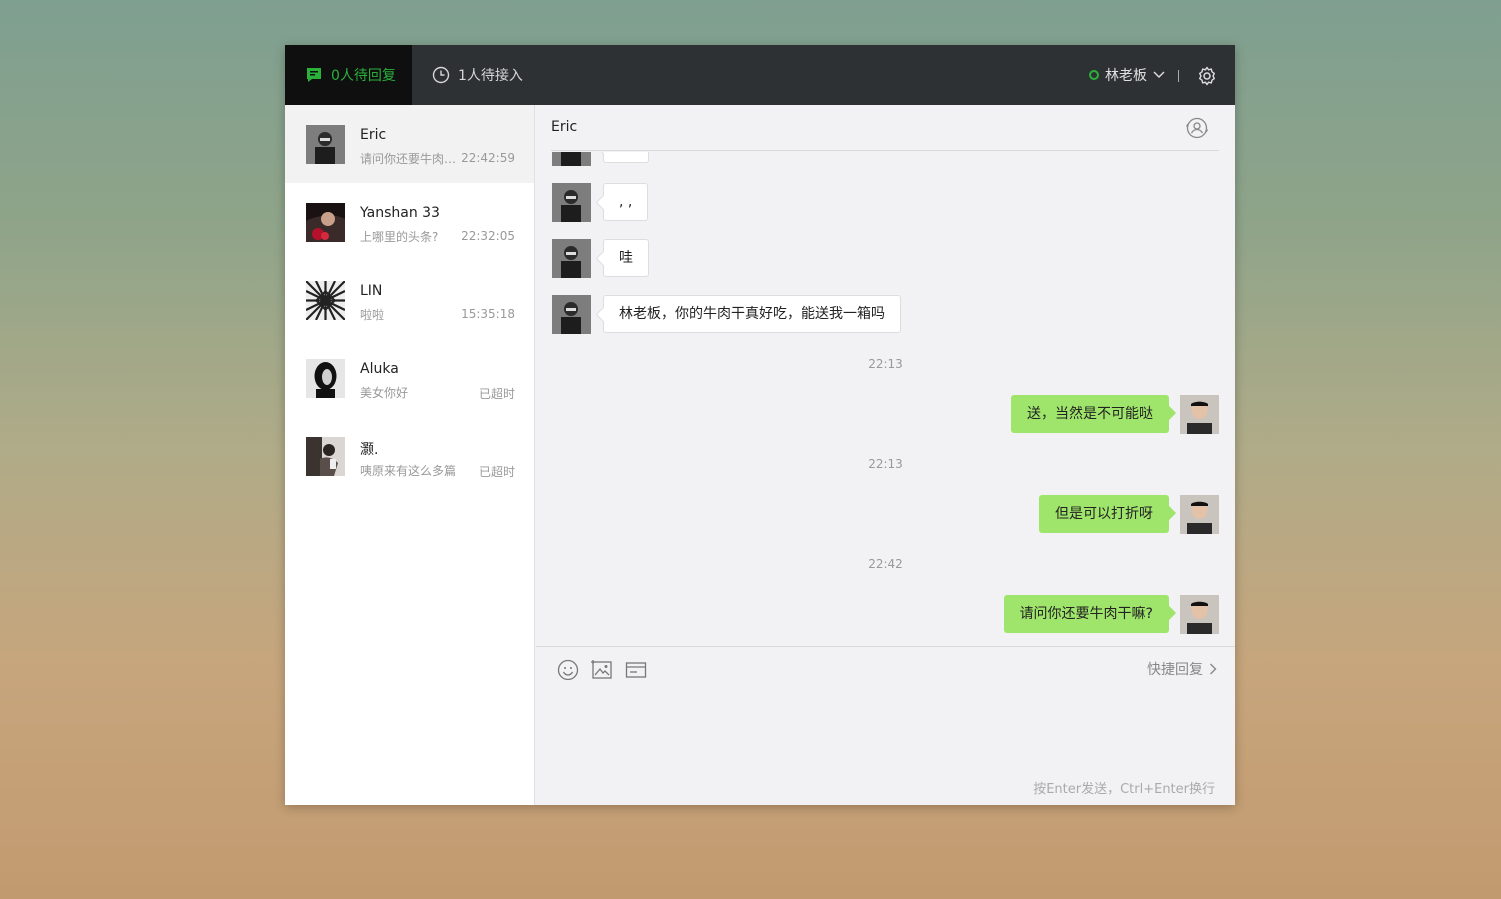 The image size is (1501, 899). Describe the element at coordinates (626, 258) in the screenshot. I see `message-bubble: 哇` at that location.